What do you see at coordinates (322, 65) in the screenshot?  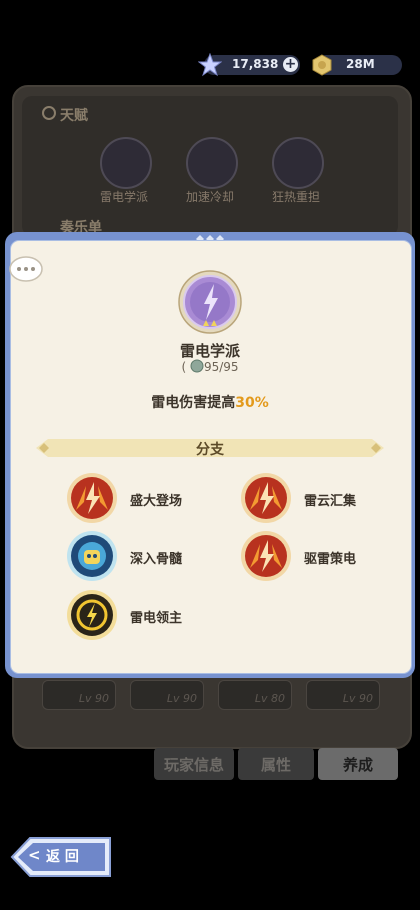 I see `gold-coin-icon` at bounding box center [322, 65].